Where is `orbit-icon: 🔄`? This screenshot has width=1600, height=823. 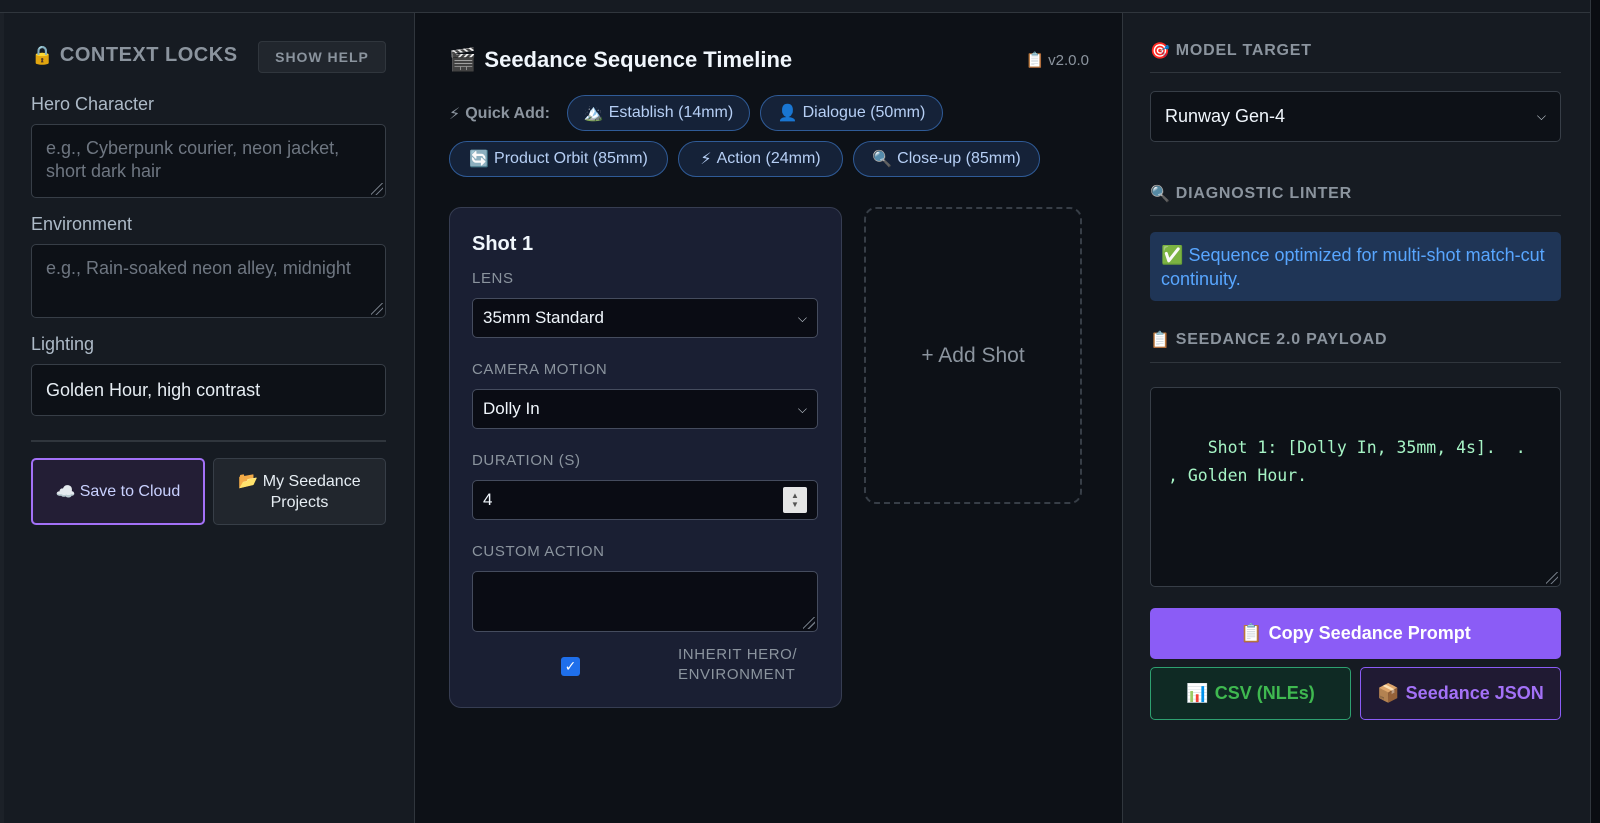
orbit-icon: 🔄 is located at coordinates (479, 159).